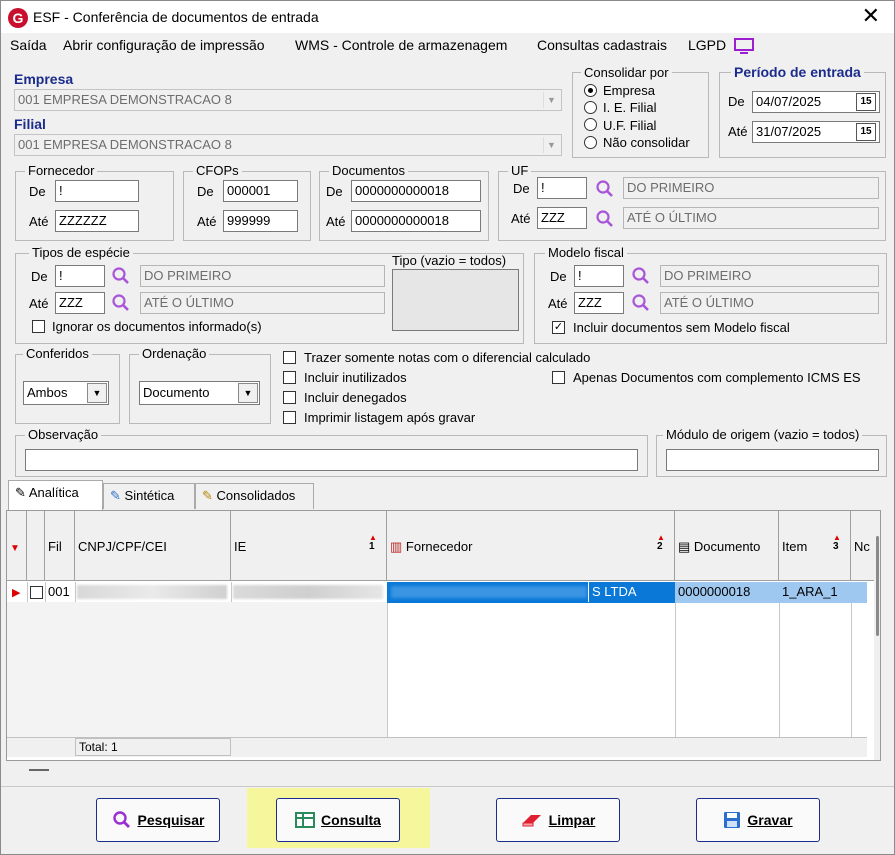 This screenshot has width=895, height=855. I want to click on header-documento-label: Documento, so click(727, 546).